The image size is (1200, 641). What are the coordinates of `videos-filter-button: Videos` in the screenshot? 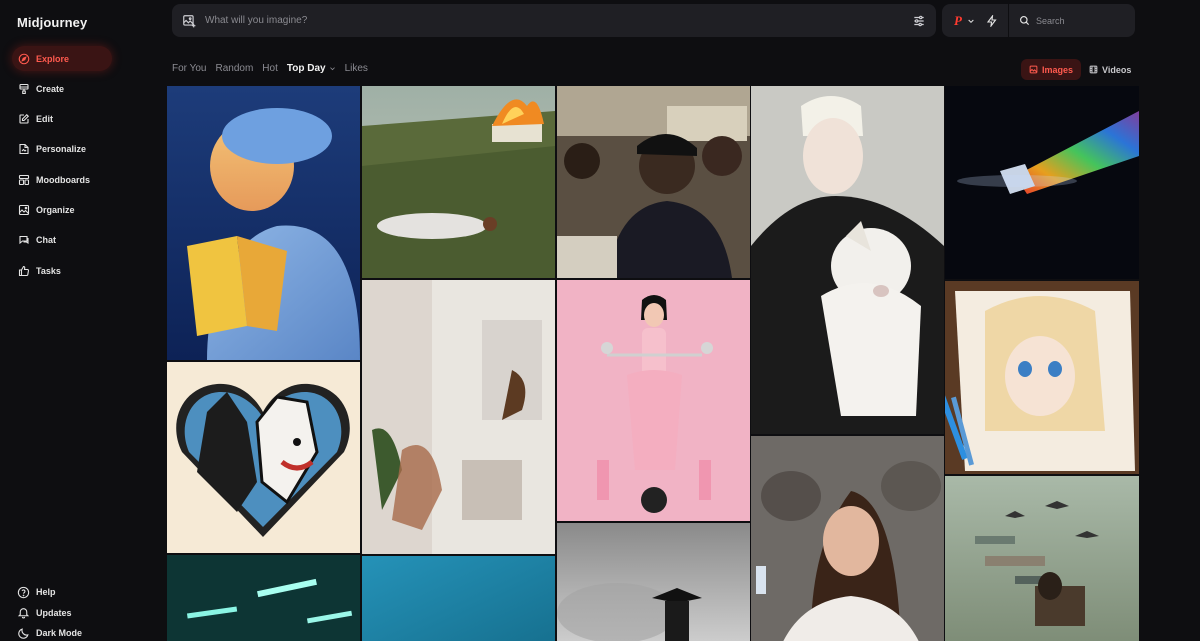 It's located at (1110, 69).